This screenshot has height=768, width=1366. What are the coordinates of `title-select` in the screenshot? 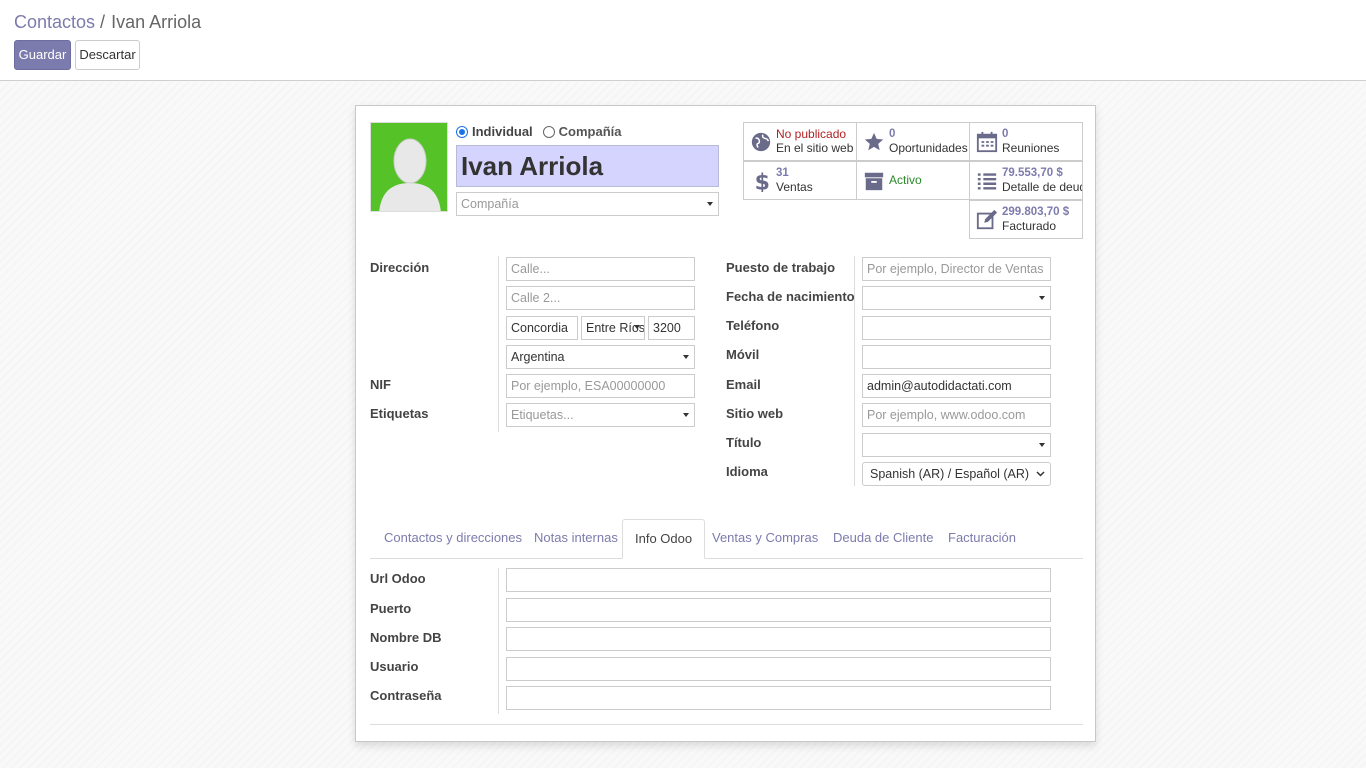 It's located at (956, 445).